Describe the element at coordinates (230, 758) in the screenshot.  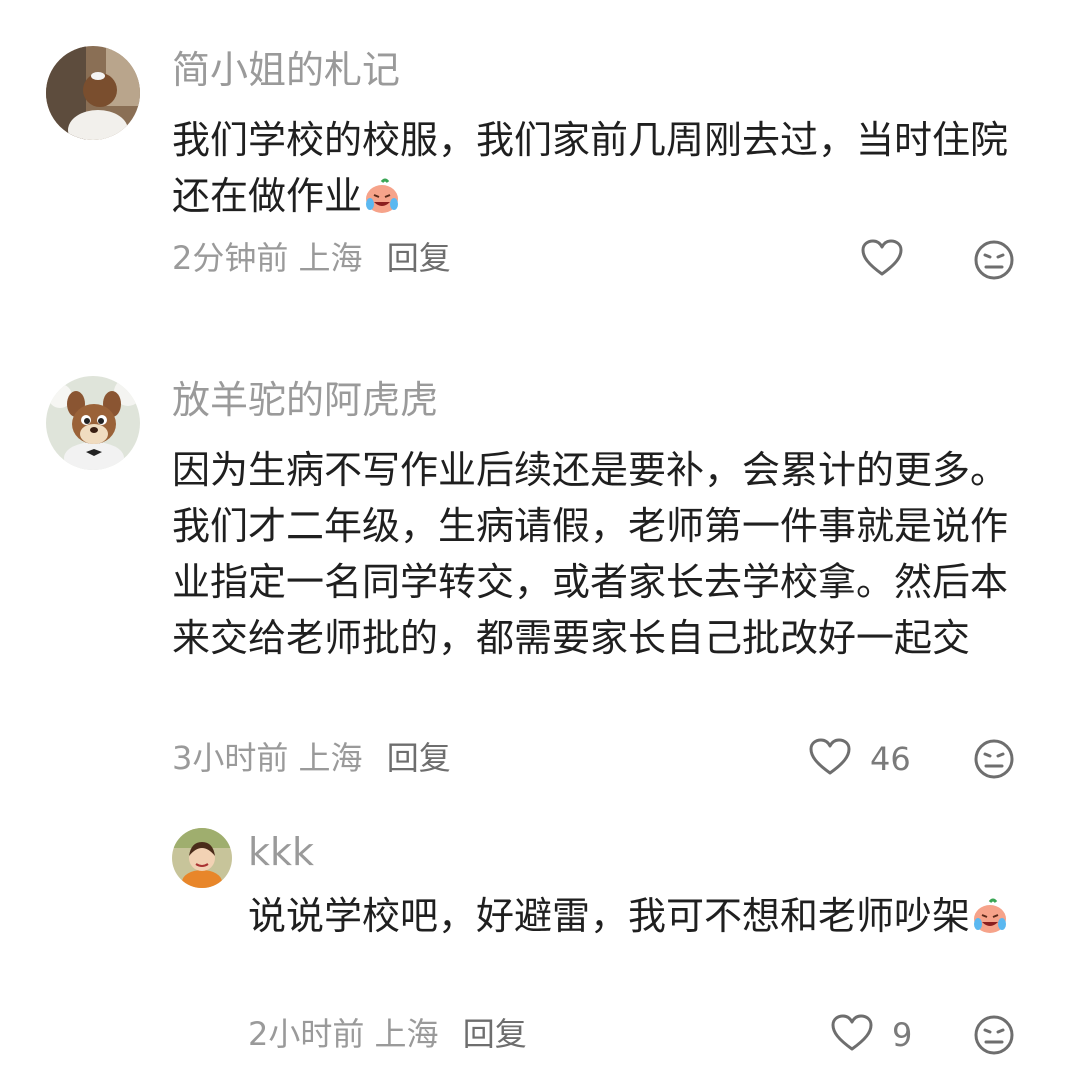
I see `comment-time: 3小时前` at that location.